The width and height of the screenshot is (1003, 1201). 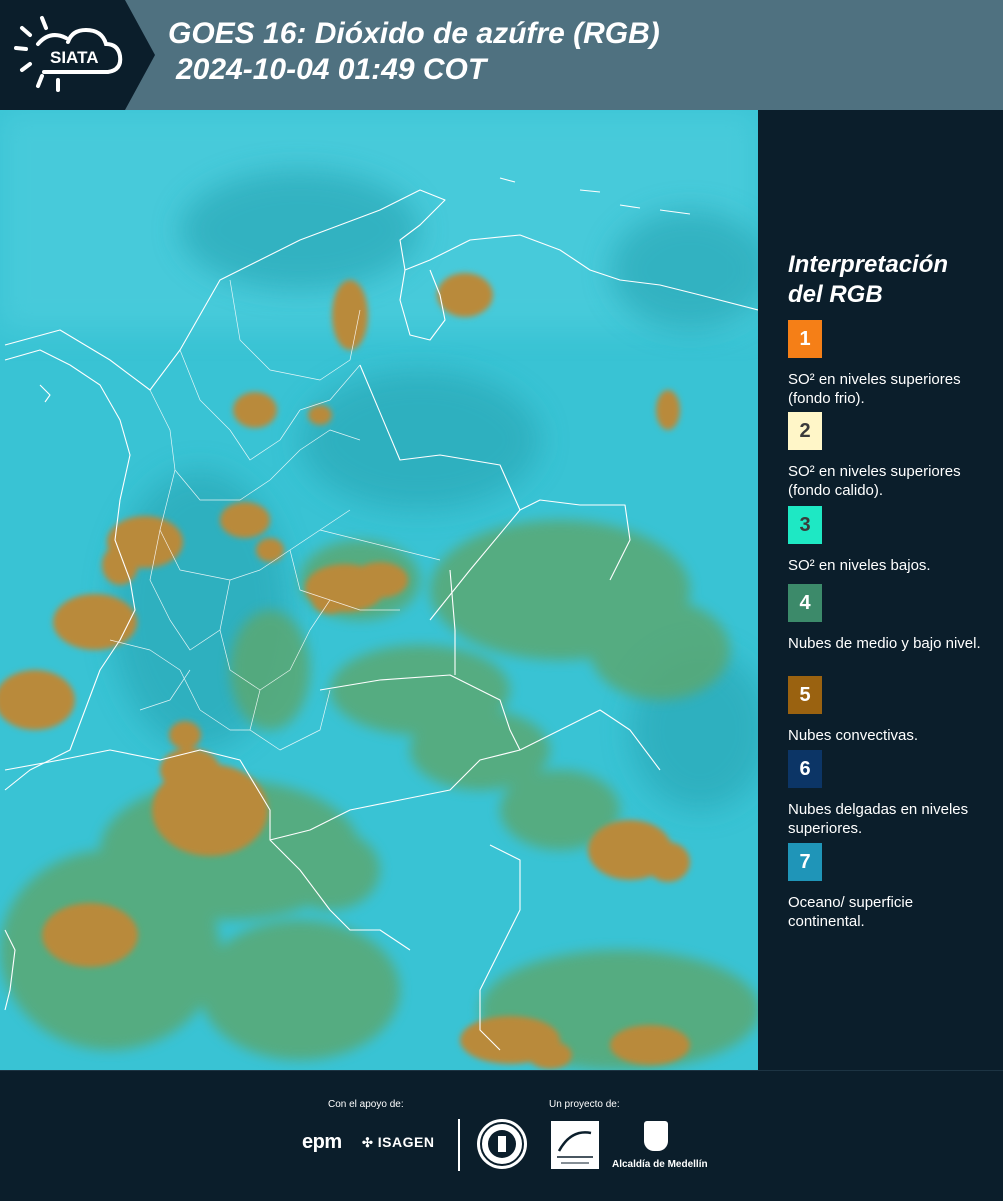 What do you see at coordinates (805, 603) in the screenshot?
I see `legend-swatch: 4` at bounding box center [805, 603].